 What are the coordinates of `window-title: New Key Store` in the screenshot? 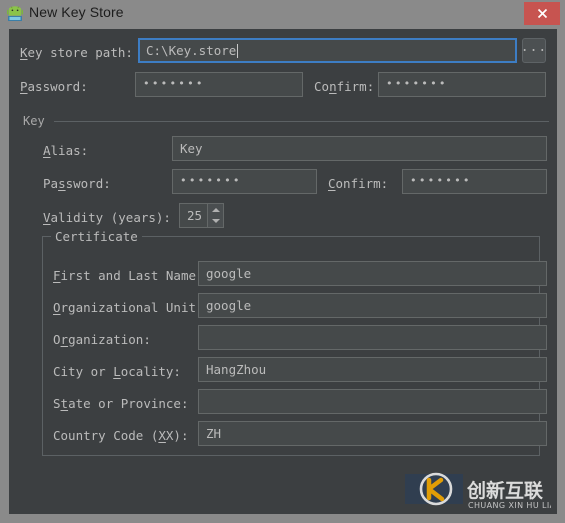 It's located at (76, 12).